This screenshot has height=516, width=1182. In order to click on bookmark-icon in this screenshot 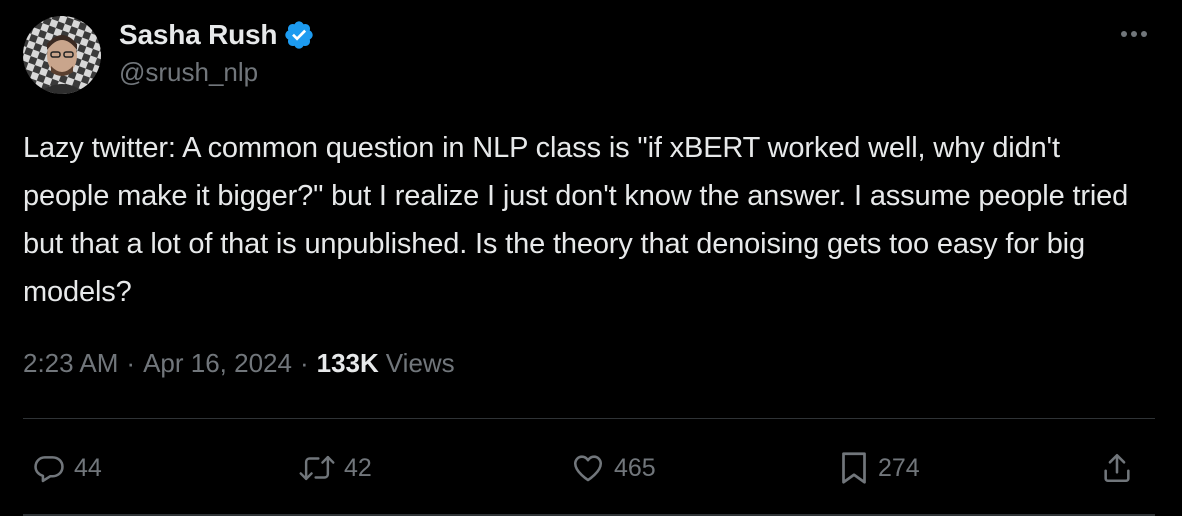, I will do `click(854, 468)`.